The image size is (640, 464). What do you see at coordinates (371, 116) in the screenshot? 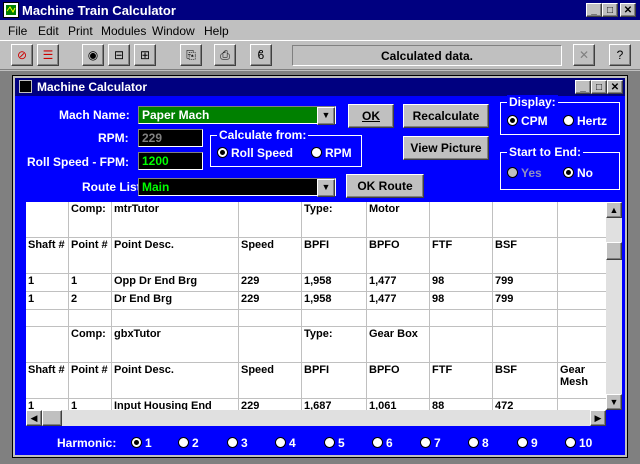
I see `ok-button: OK` at bounding box center [371, 116].